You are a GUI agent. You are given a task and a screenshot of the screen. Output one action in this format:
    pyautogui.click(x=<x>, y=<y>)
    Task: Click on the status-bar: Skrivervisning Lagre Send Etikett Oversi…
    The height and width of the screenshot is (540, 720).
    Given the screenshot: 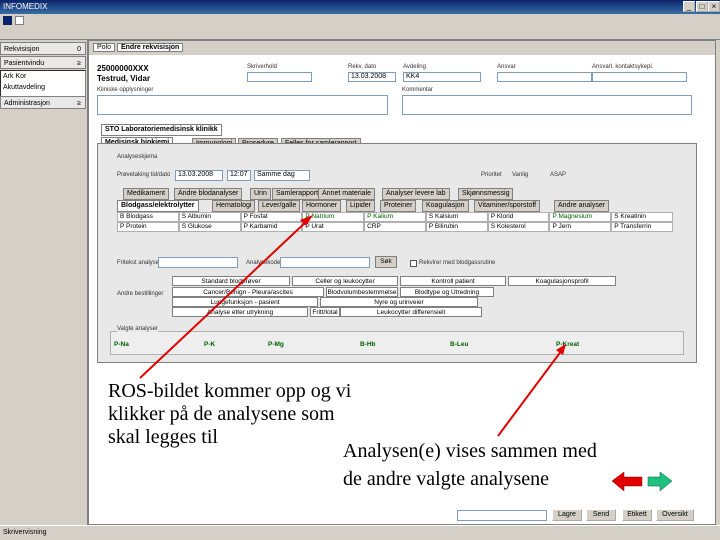 What is the action you would take?
    pyautogui.click(x=360, y=524)
    